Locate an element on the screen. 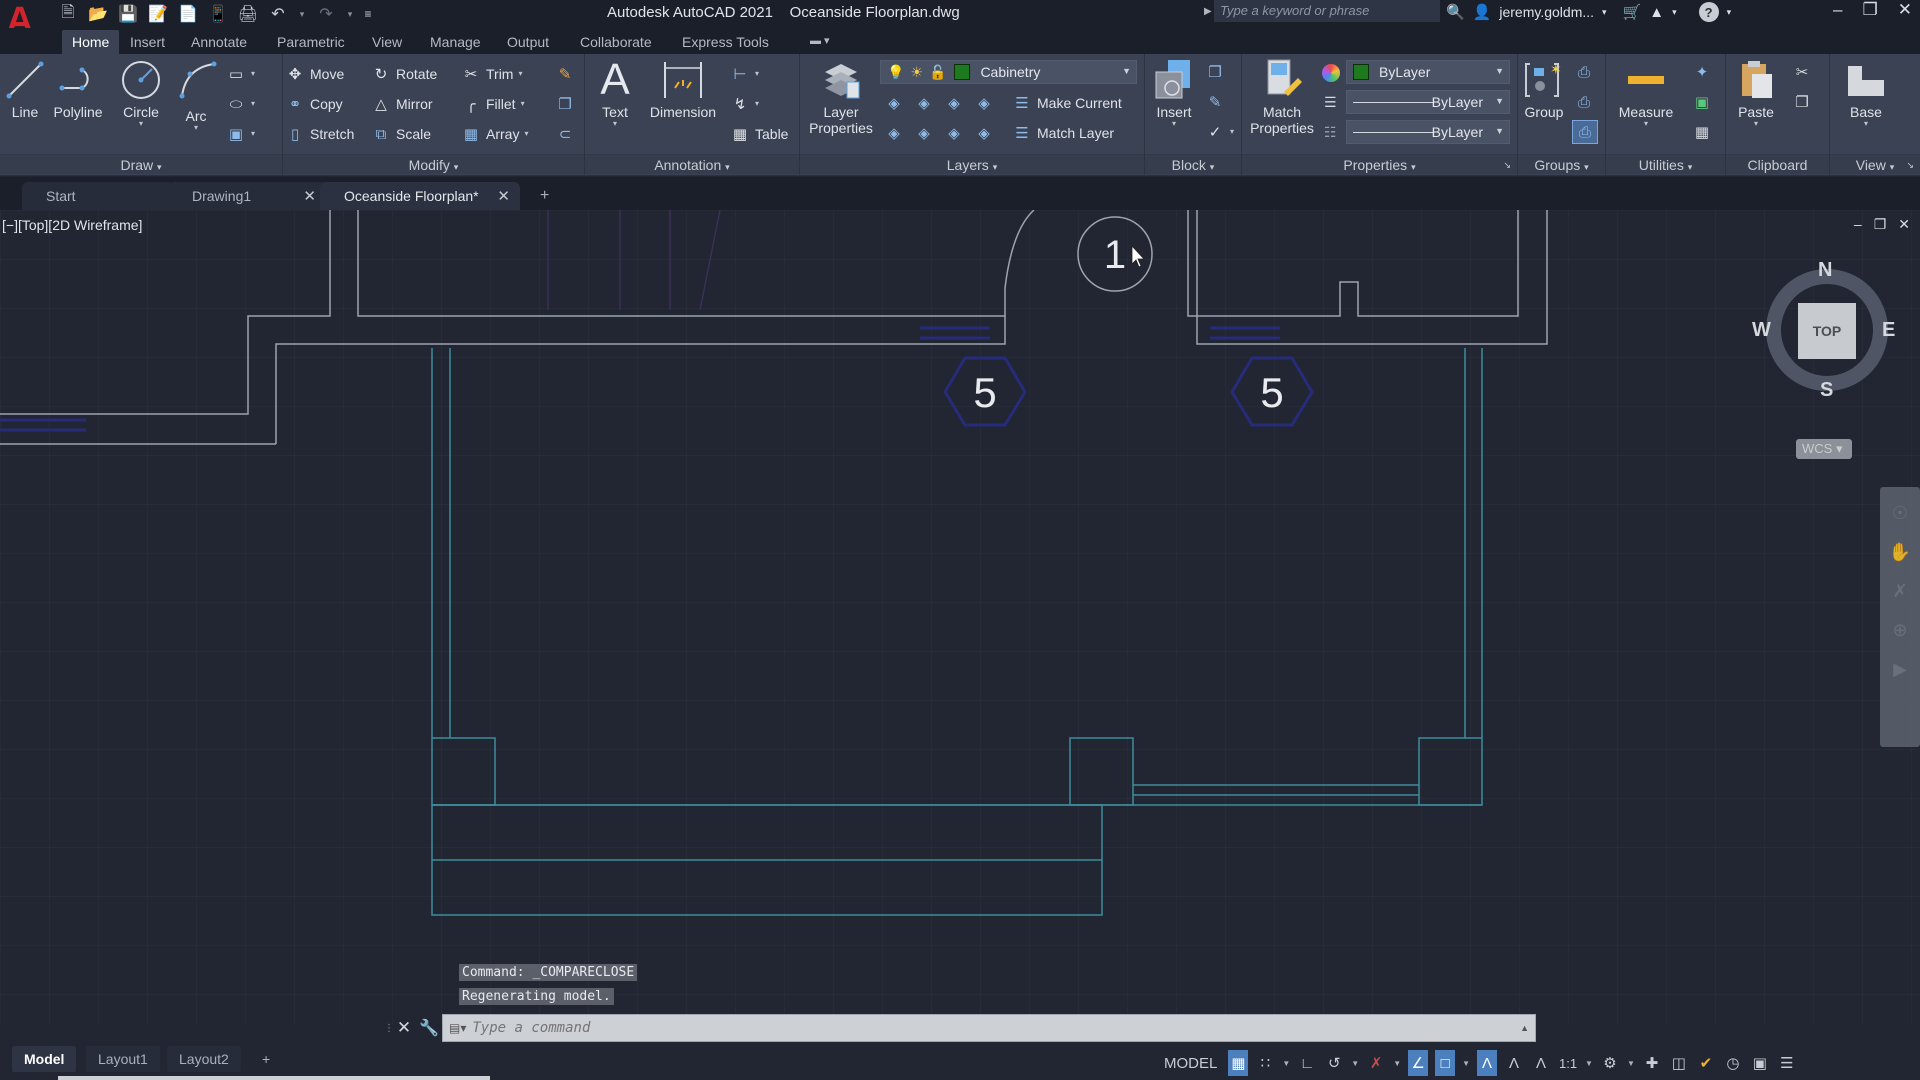 This screenshot has width=1920, height=1080. new-tab-icon: + is located at coordinates (544, 196).